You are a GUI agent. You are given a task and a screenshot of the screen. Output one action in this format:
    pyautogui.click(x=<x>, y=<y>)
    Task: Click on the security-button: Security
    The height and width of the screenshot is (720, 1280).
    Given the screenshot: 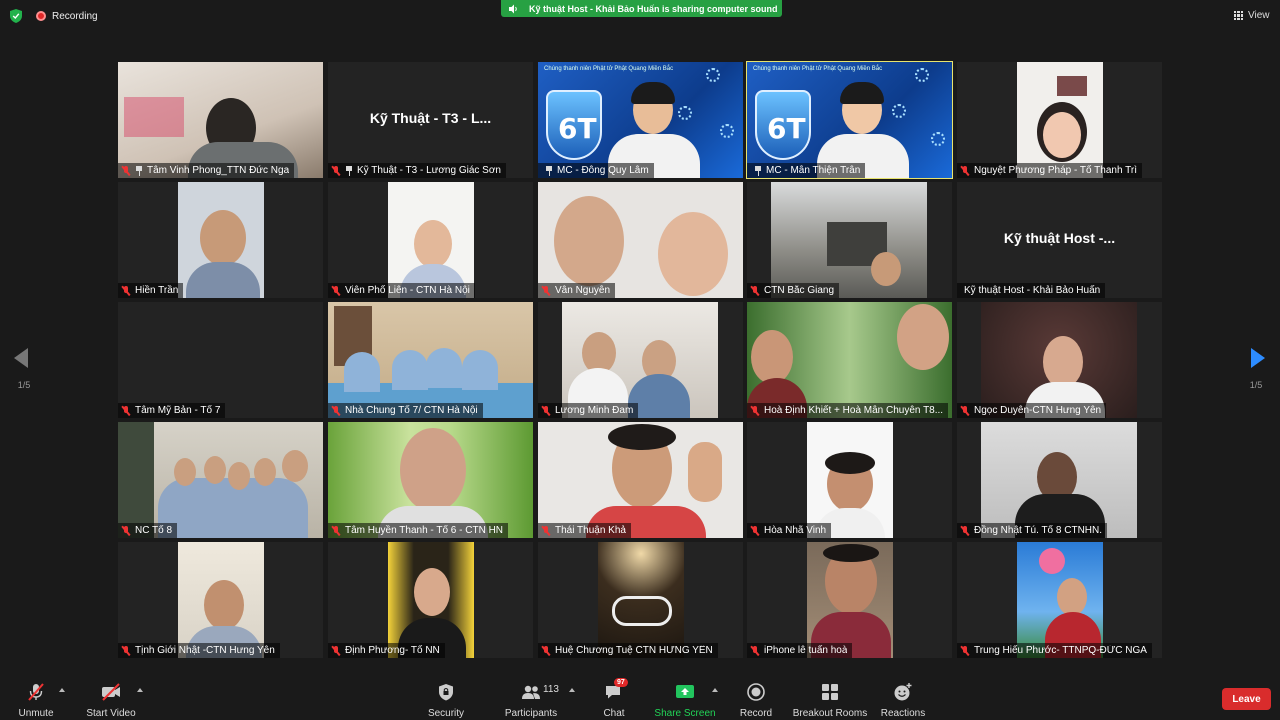 What is the action you would take?
    pyautogui.click(x=446, y=696)
    